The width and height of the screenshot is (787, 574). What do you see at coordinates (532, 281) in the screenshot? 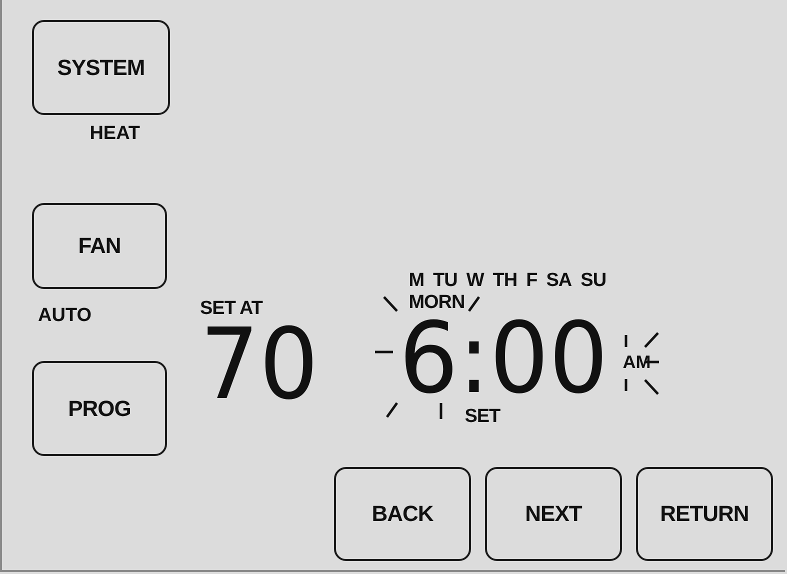
I see `weekday-label: F` at bounding box center [532, 281].